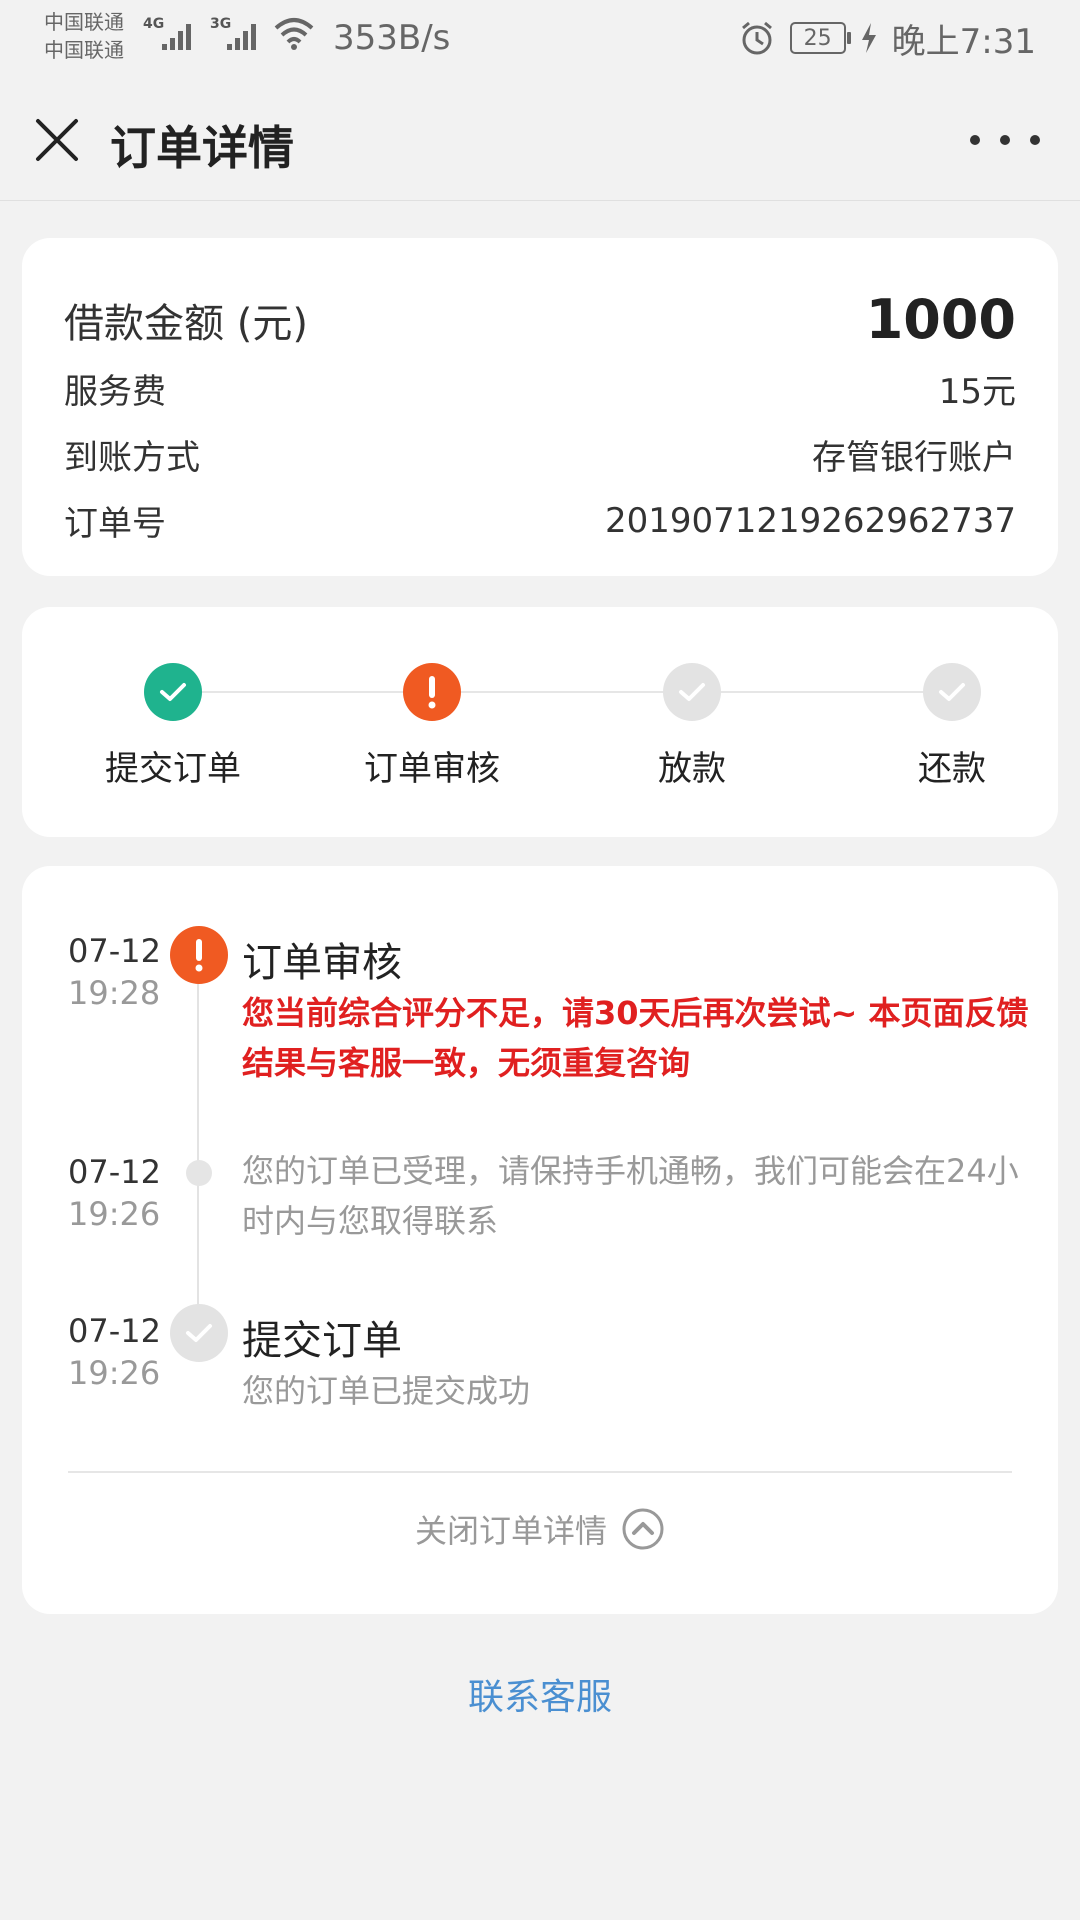 The width and height of the screenshot is (1080, 1920). I want to click on contact-service-link: 联系客服, so click(540, 1694).